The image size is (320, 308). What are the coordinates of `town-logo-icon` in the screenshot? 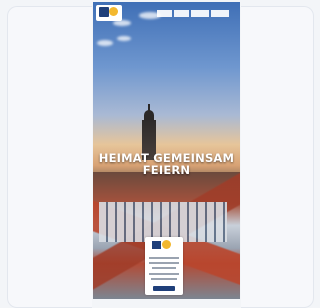 It's located at (109, 13).